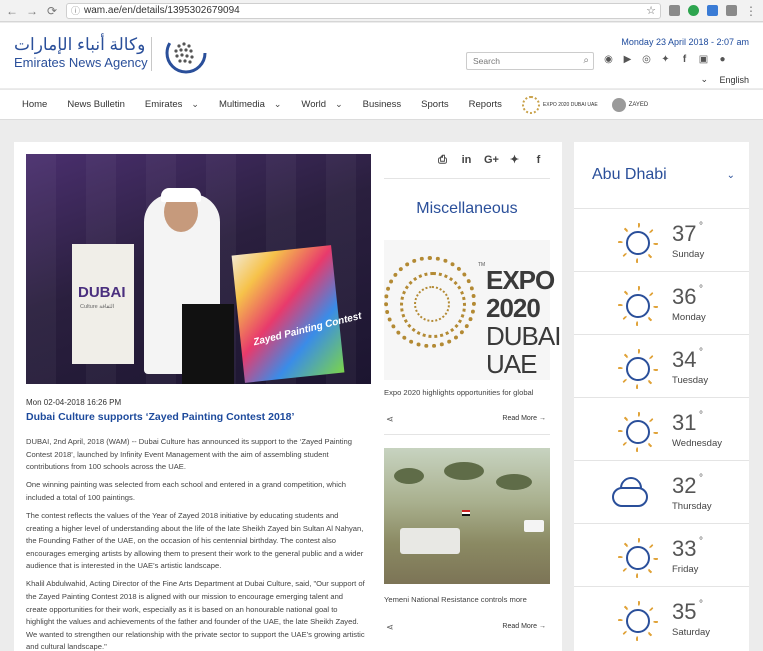 The width and height of the screenshot is (763, 651). What do you see at coordinates (661, 366) in the screenshot?
I see `forecast-row: 34 ° Tuesday` at bounding box center [661, 366].